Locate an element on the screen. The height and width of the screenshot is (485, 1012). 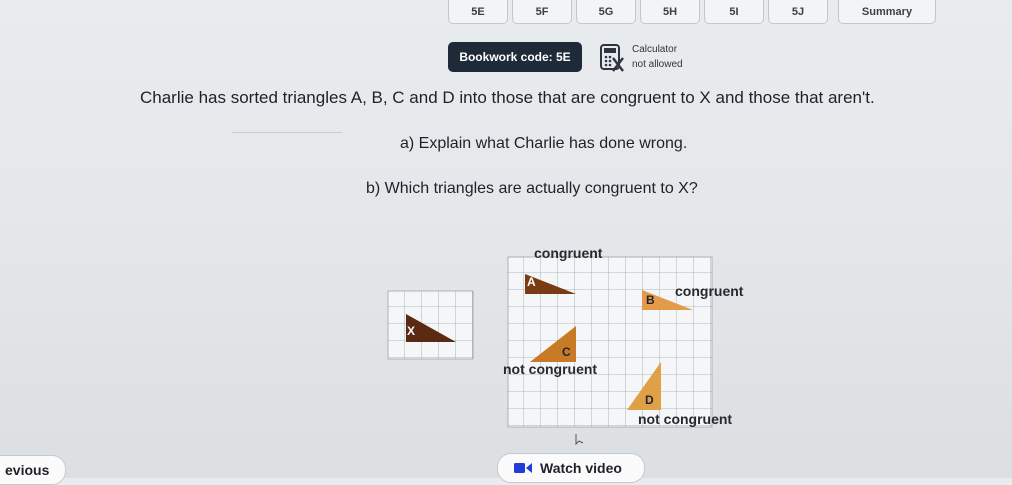
triangle-x-label: X is located at coordinates (411, 331).